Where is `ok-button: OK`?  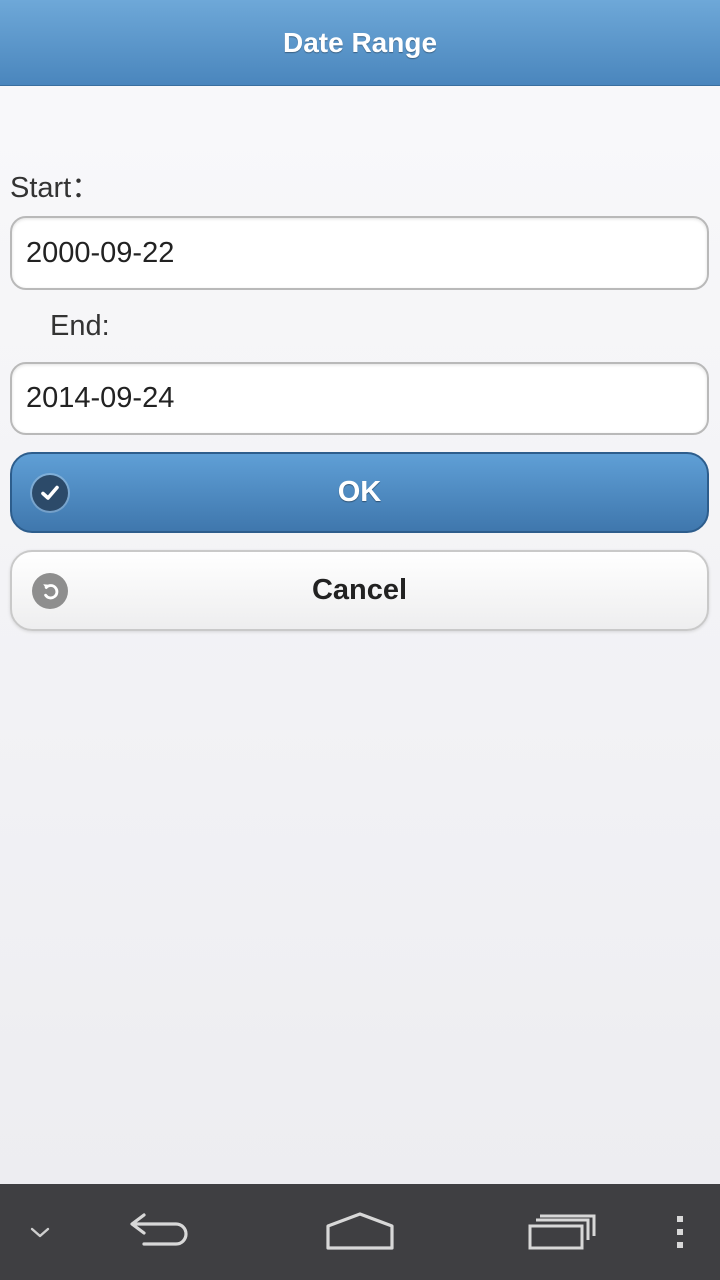 ok-button: OK is located at coordinates (359, 492).